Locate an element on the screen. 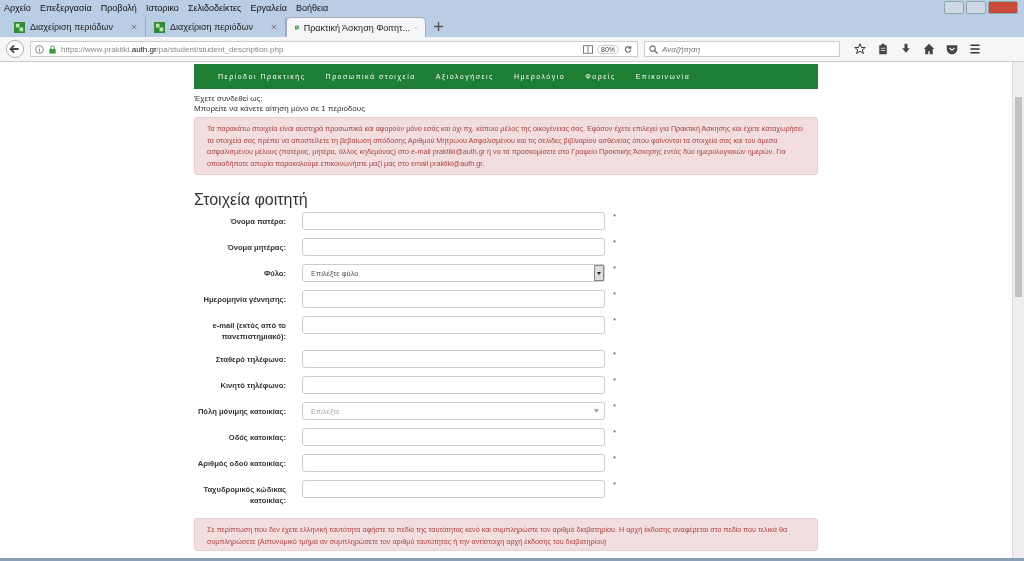 Image resolution: width=1024 pixels, height=561 pixels. minimize-button is located at coordinates (954, 7).